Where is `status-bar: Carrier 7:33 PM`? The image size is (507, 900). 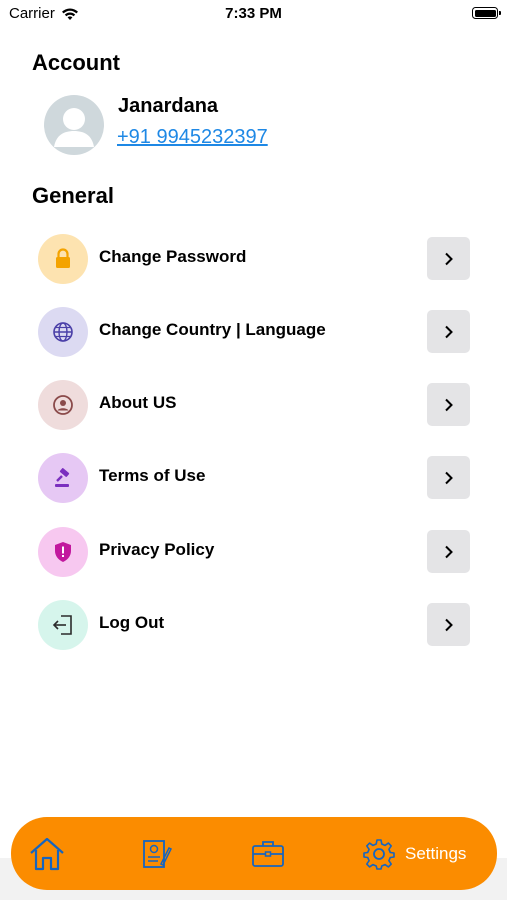 status-bar: Carrier 7:33 PM is located at coordinates (253, 14).